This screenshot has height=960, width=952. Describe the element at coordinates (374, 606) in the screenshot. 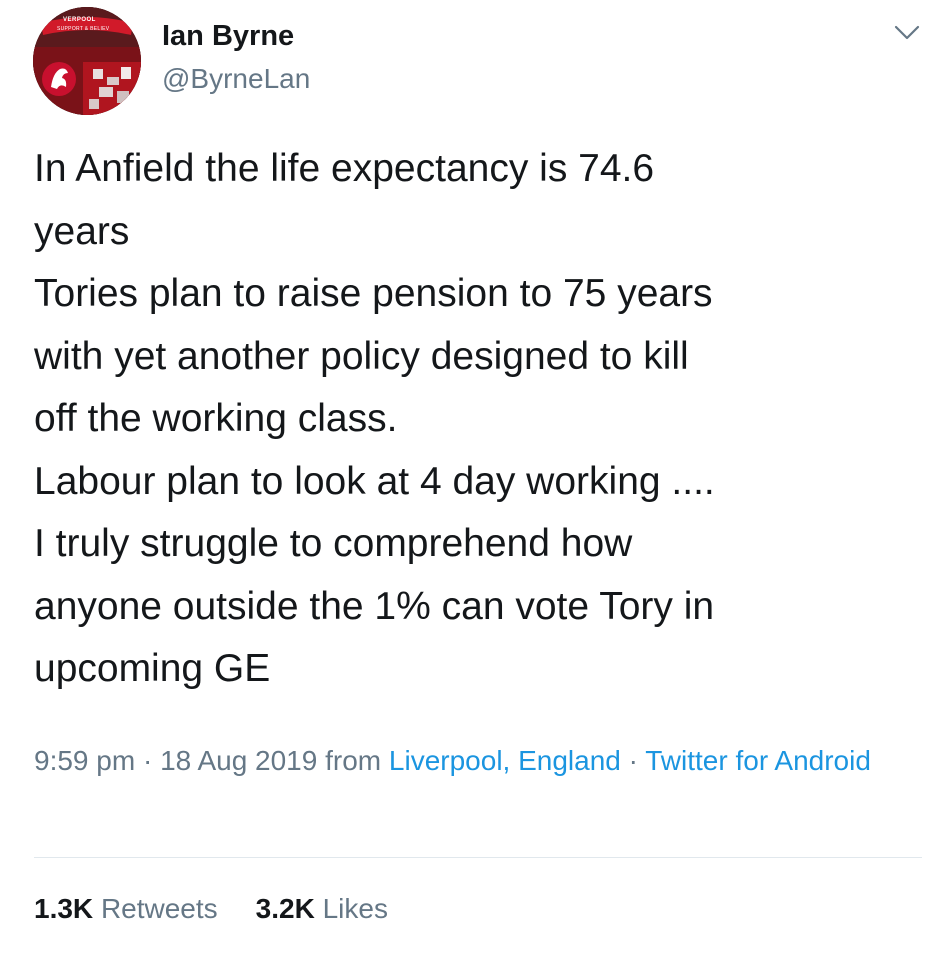

I see `tweet-text-line: anyone outside the 1% can vote Tory in` at that location.